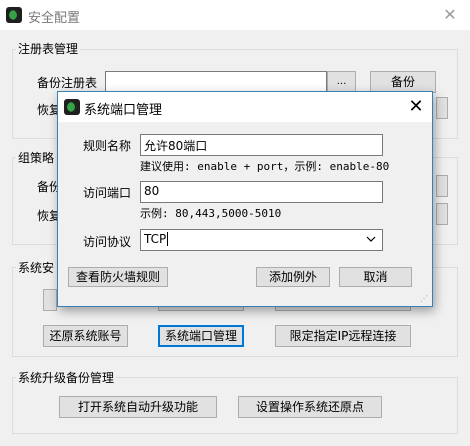 This screenshot has height=446, width=470. Describe the element at coordinates (201, 336) in the screenshot. I see `port-management-button: 系统端口管理` at that location.